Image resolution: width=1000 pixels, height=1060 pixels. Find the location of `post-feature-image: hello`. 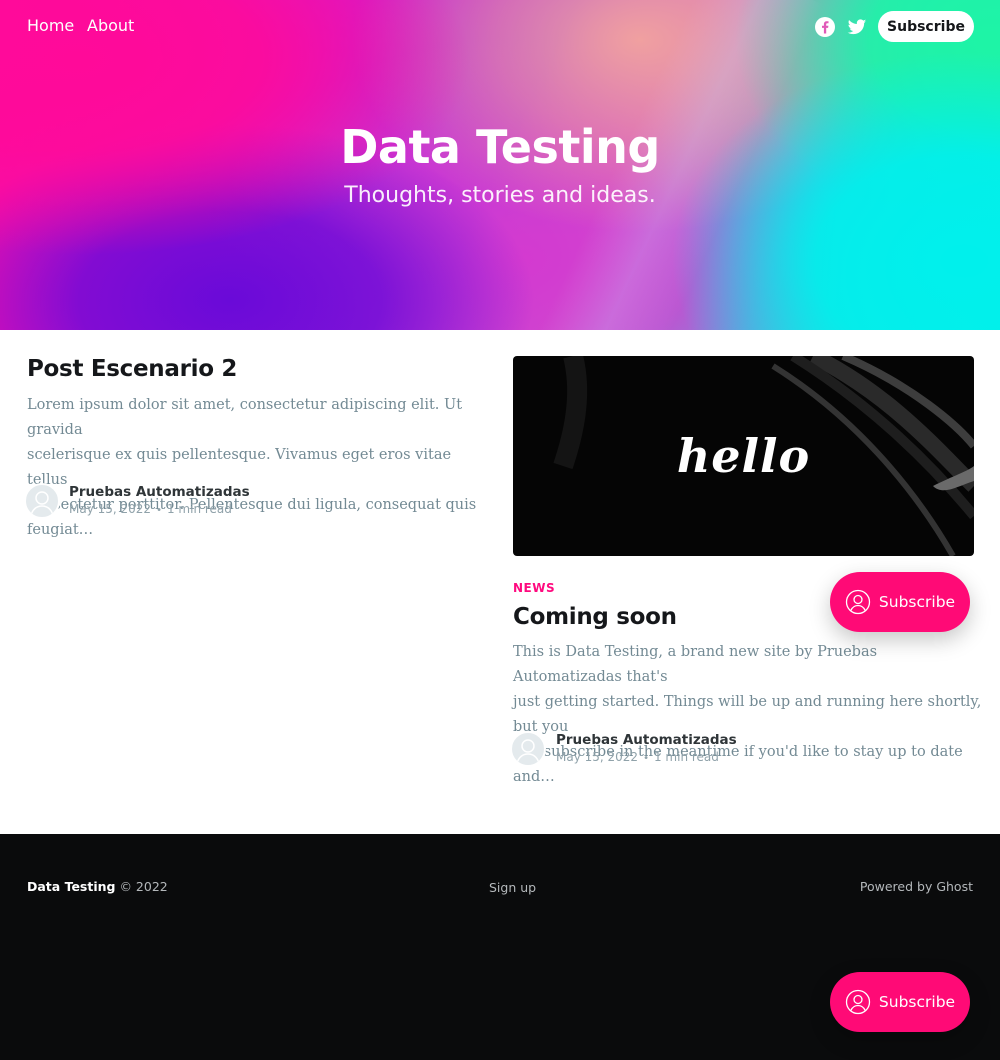

post-feature-image: hello is located at coordinates (743, 456).